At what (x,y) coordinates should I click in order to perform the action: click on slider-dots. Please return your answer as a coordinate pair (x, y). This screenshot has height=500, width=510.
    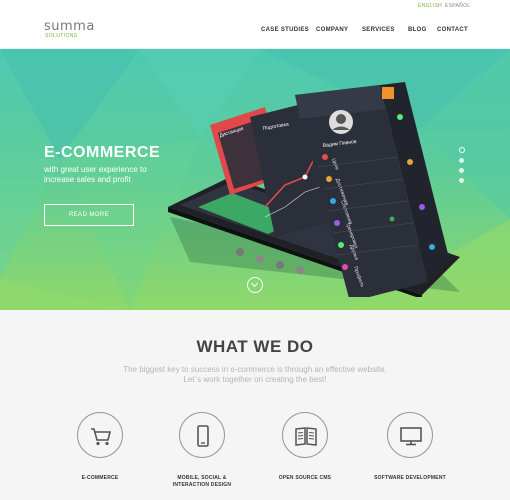
    Looking at the image, I should click on (461, 167).